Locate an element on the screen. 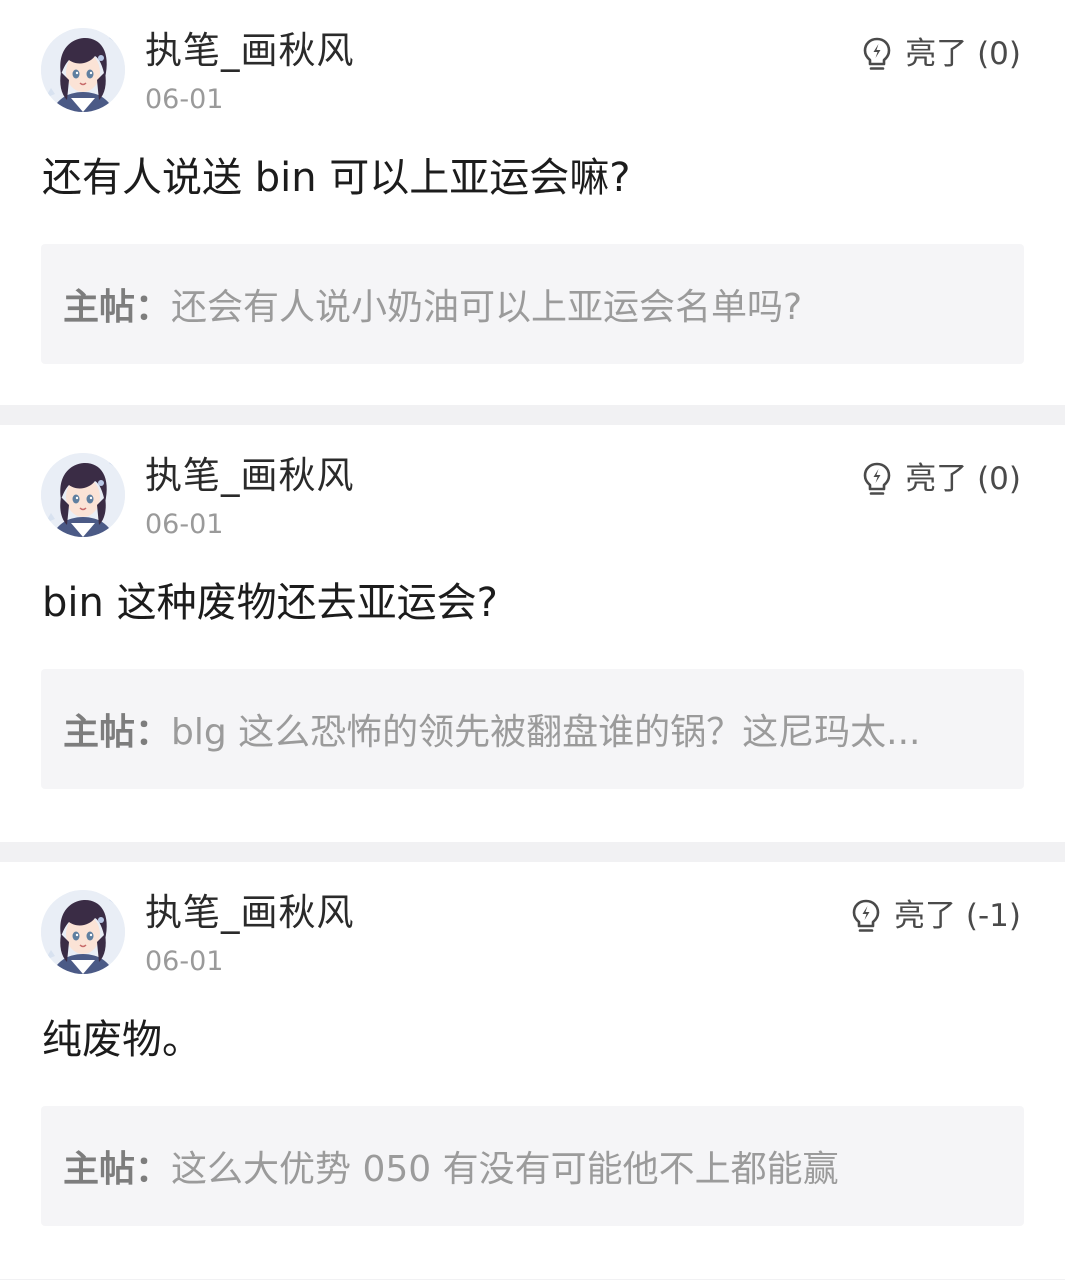 This screenshot has width=1065, height=1280. light-count-label: 亮了 (-1) is located at coordinates (957, 916).